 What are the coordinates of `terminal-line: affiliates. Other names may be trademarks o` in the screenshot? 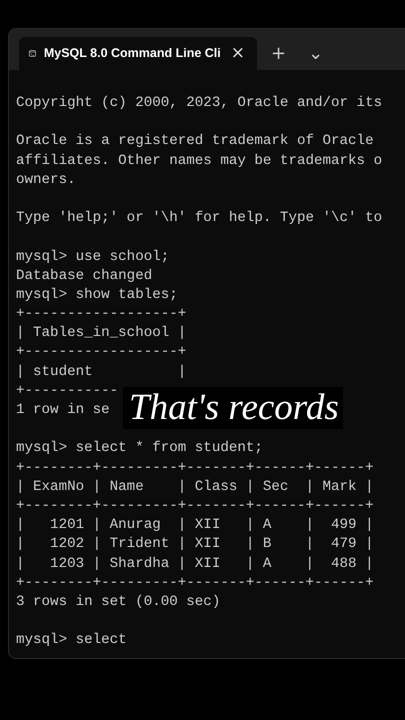 It's located at (199, 161).